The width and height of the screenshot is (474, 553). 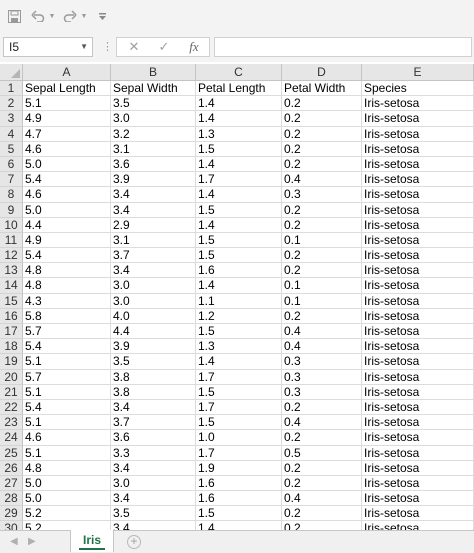 I want to click on row-header: 21, so click(x=11, y=392).